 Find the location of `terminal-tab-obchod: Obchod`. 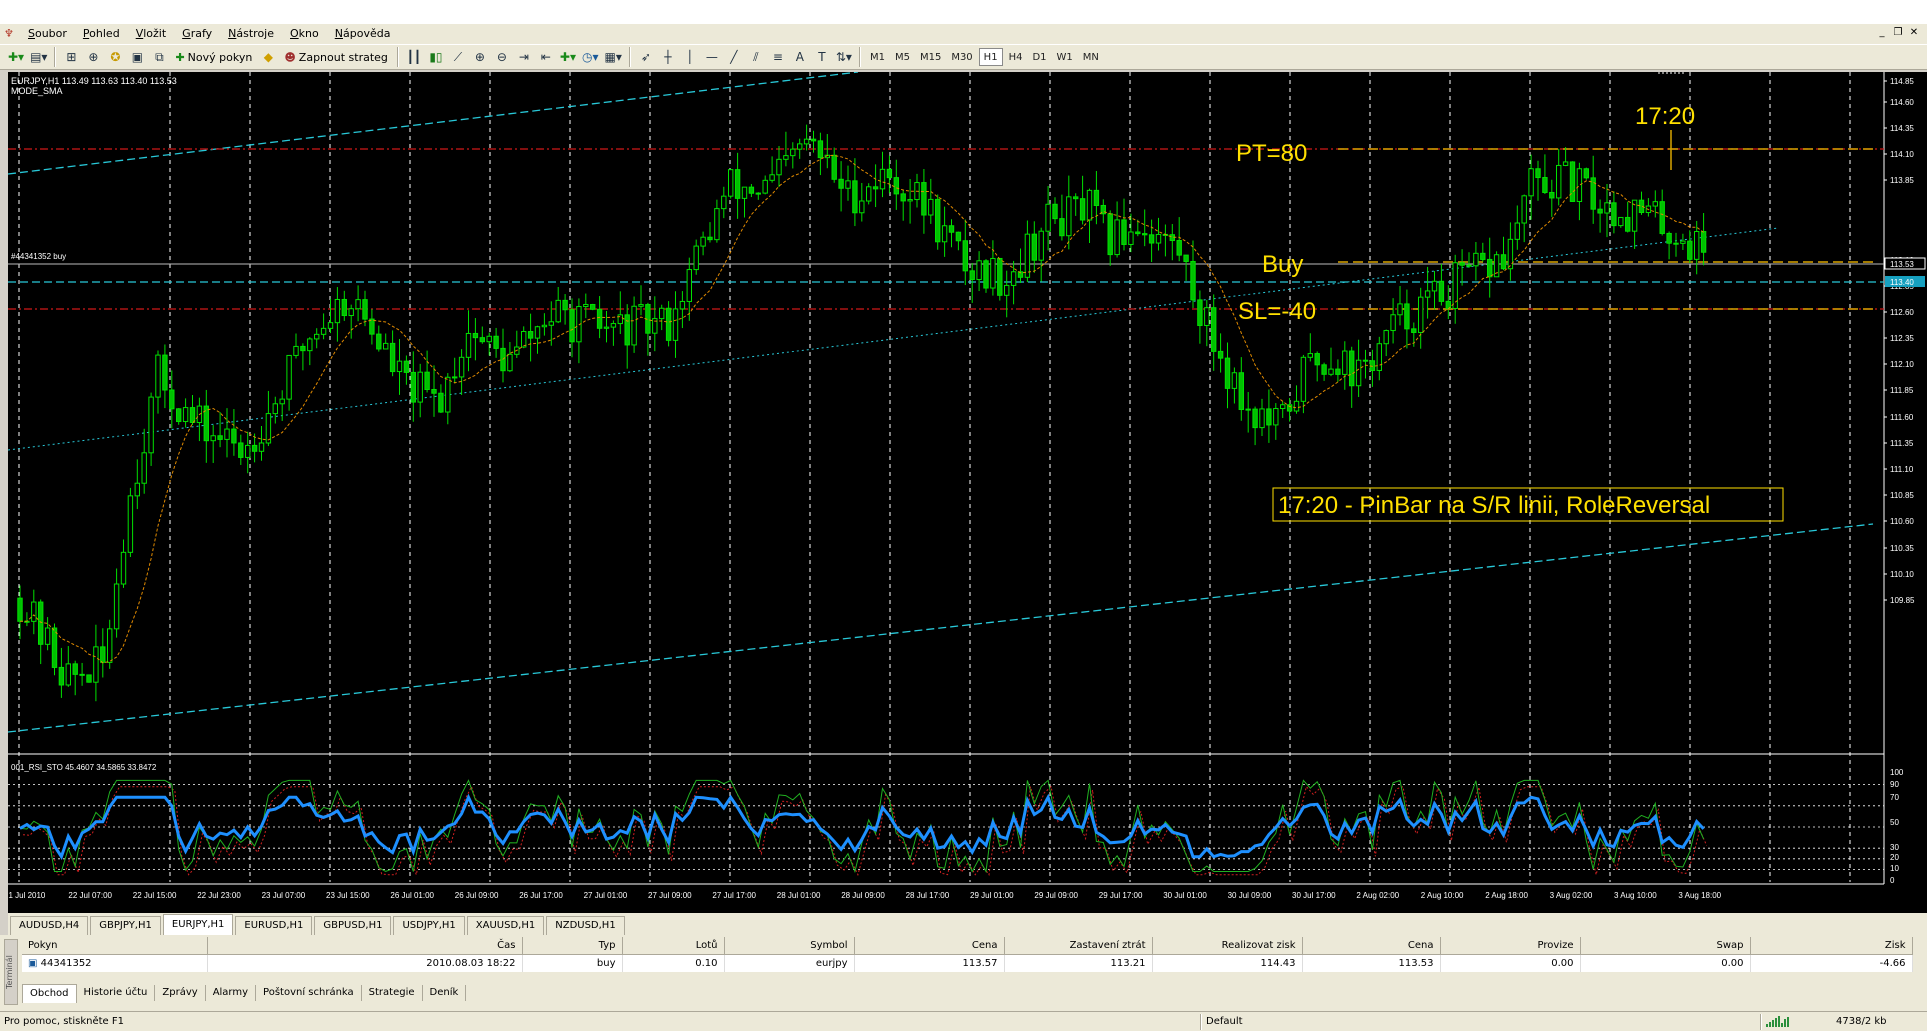

terminal-tab-obchod: Obchod is located at coordinates (49, 993).